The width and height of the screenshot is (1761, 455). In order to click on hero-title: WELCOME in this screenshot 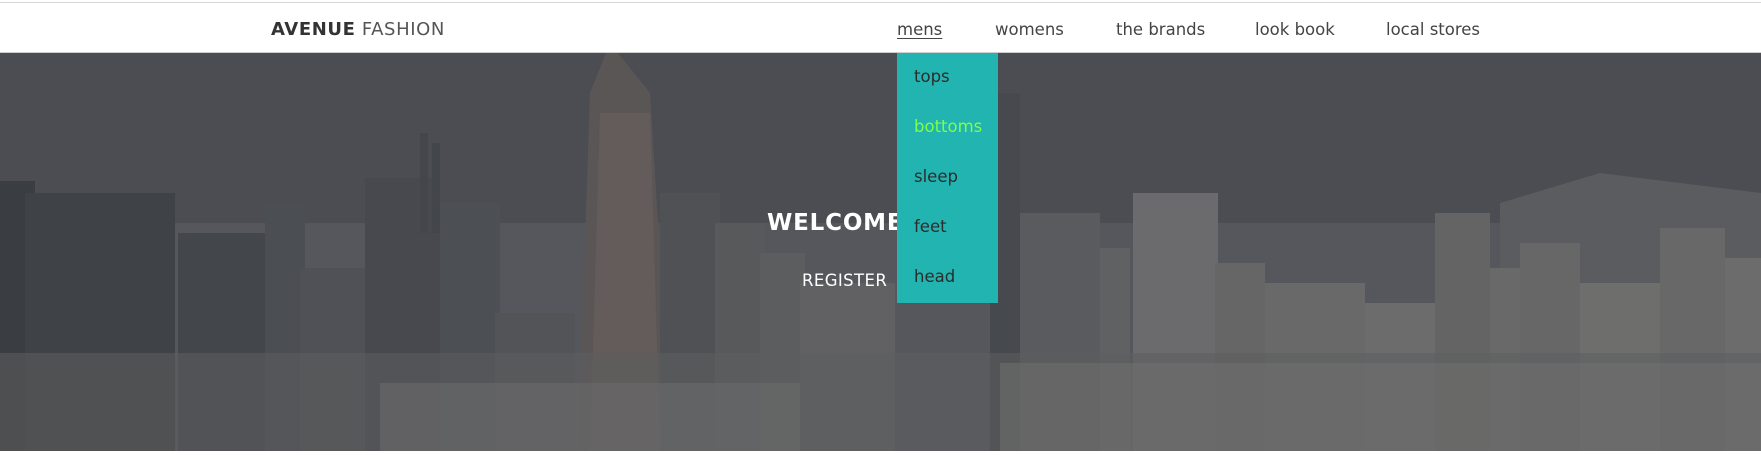, I will do `click(835, 223)`.